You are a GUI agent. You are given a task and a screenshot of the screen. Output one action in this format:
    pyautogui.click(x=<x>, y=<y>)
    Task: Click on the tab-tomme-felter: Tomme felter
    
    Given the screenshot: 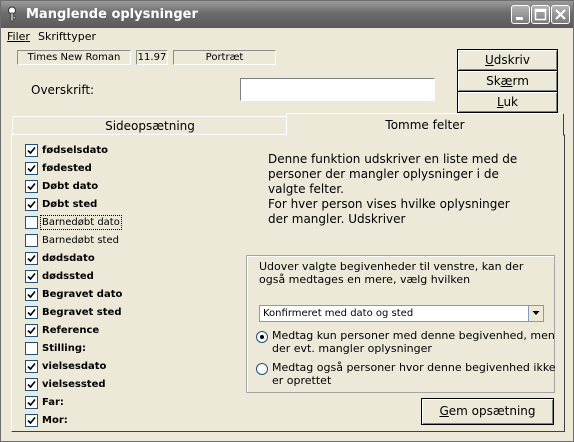 What is the action you would take?
    pyautogui.click(x=425, y=124)
    